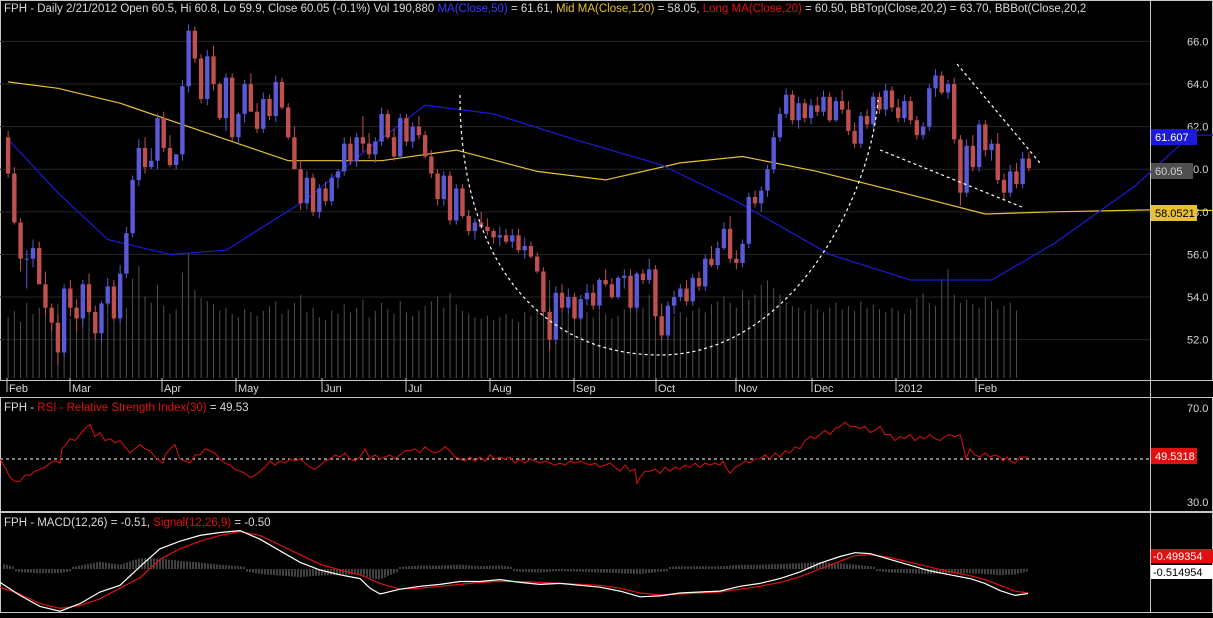  I want to click on ma120-badge: 58.0521, so click(1175, 214).